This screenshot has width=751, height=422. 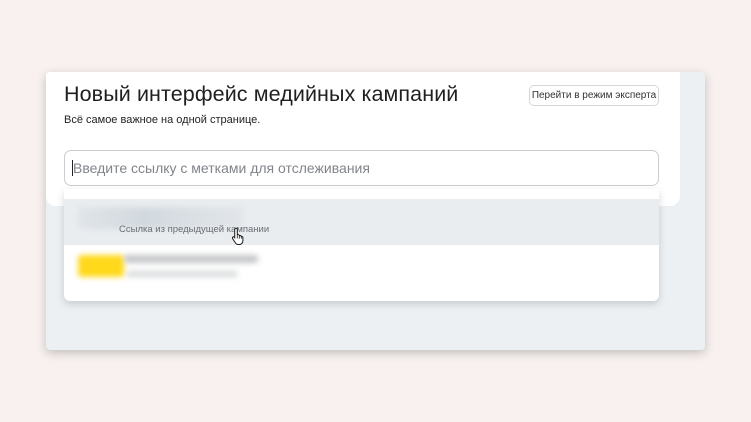 What do you see at coordinates (101, 266) in the screenshot?
I see `blurred-logo` at bounding box center [101, 266].